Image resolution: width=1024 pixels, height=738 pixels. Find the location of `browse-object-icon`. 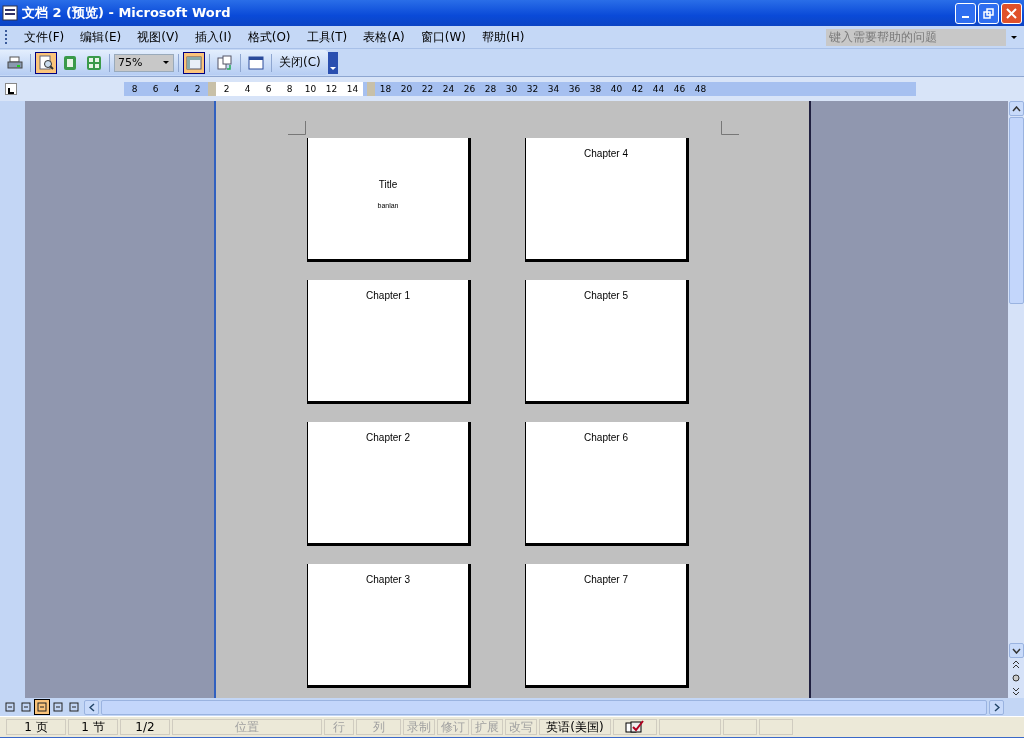

browse-object-icon is located at coordinates (1016, 678).